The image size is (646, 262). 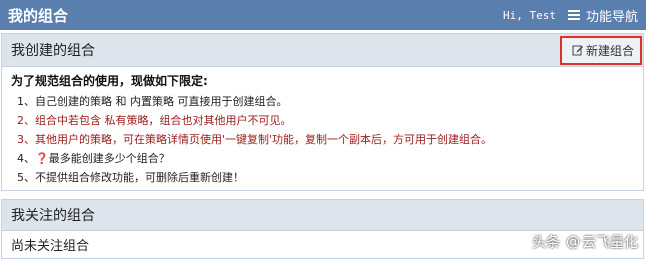 I want to click on created-panel-header: 我创建的组合 新建组合, so click(x=322, y=50).